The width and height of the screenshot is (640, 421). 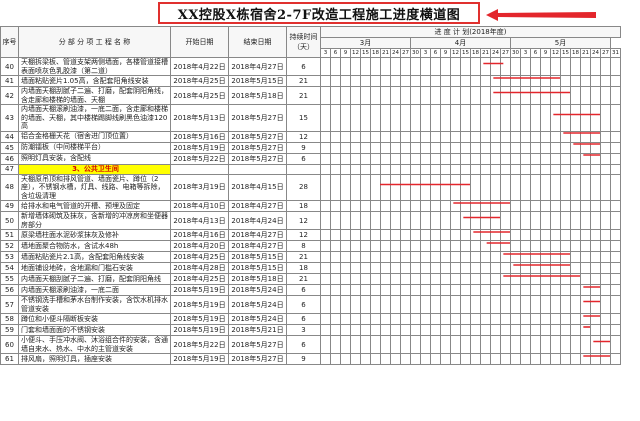 What do you see at coordinates (605, 53) in the screenshot?
I see `day-tick: 27` at bounding box center [605, 53].